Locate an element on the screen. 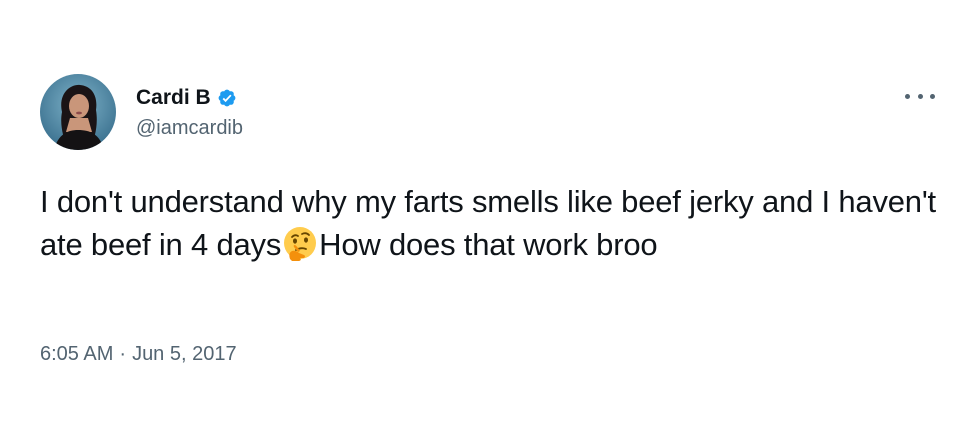 The height and width of the screenshot is (441, 980). avatar-photo-icon is located at coordinates (78, 112).